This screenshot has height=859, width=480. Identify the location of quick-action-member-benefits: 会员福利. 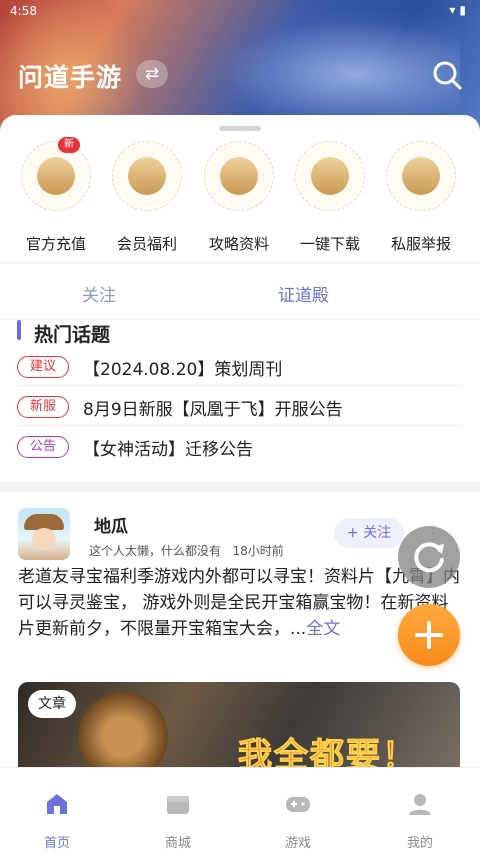
(147, 197).